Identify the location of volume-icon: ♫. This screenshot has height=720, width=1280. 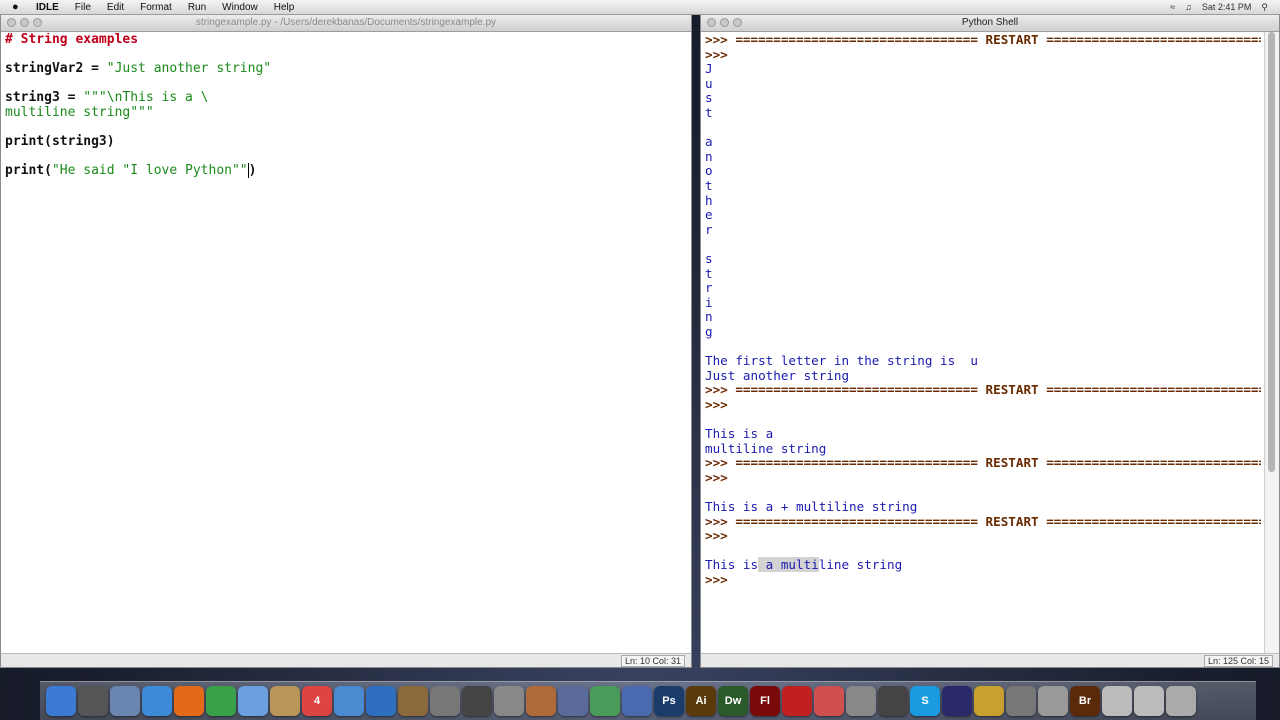
(1188, 7).